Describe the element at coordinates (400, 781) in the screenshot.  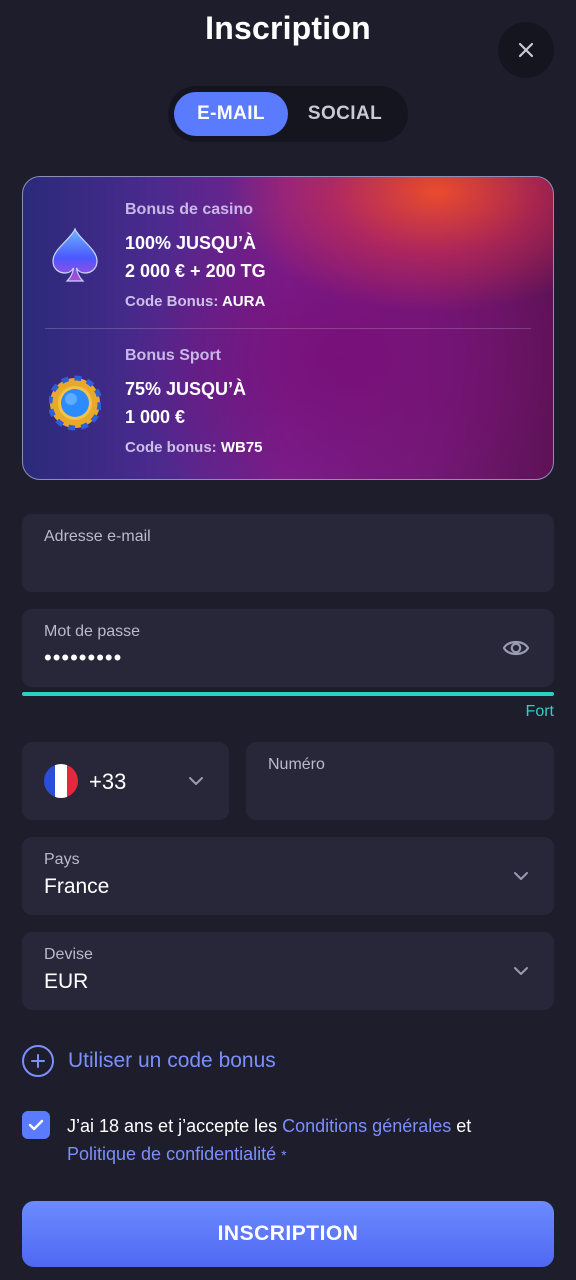
I see `phone-number-field: Numéro` at that location.